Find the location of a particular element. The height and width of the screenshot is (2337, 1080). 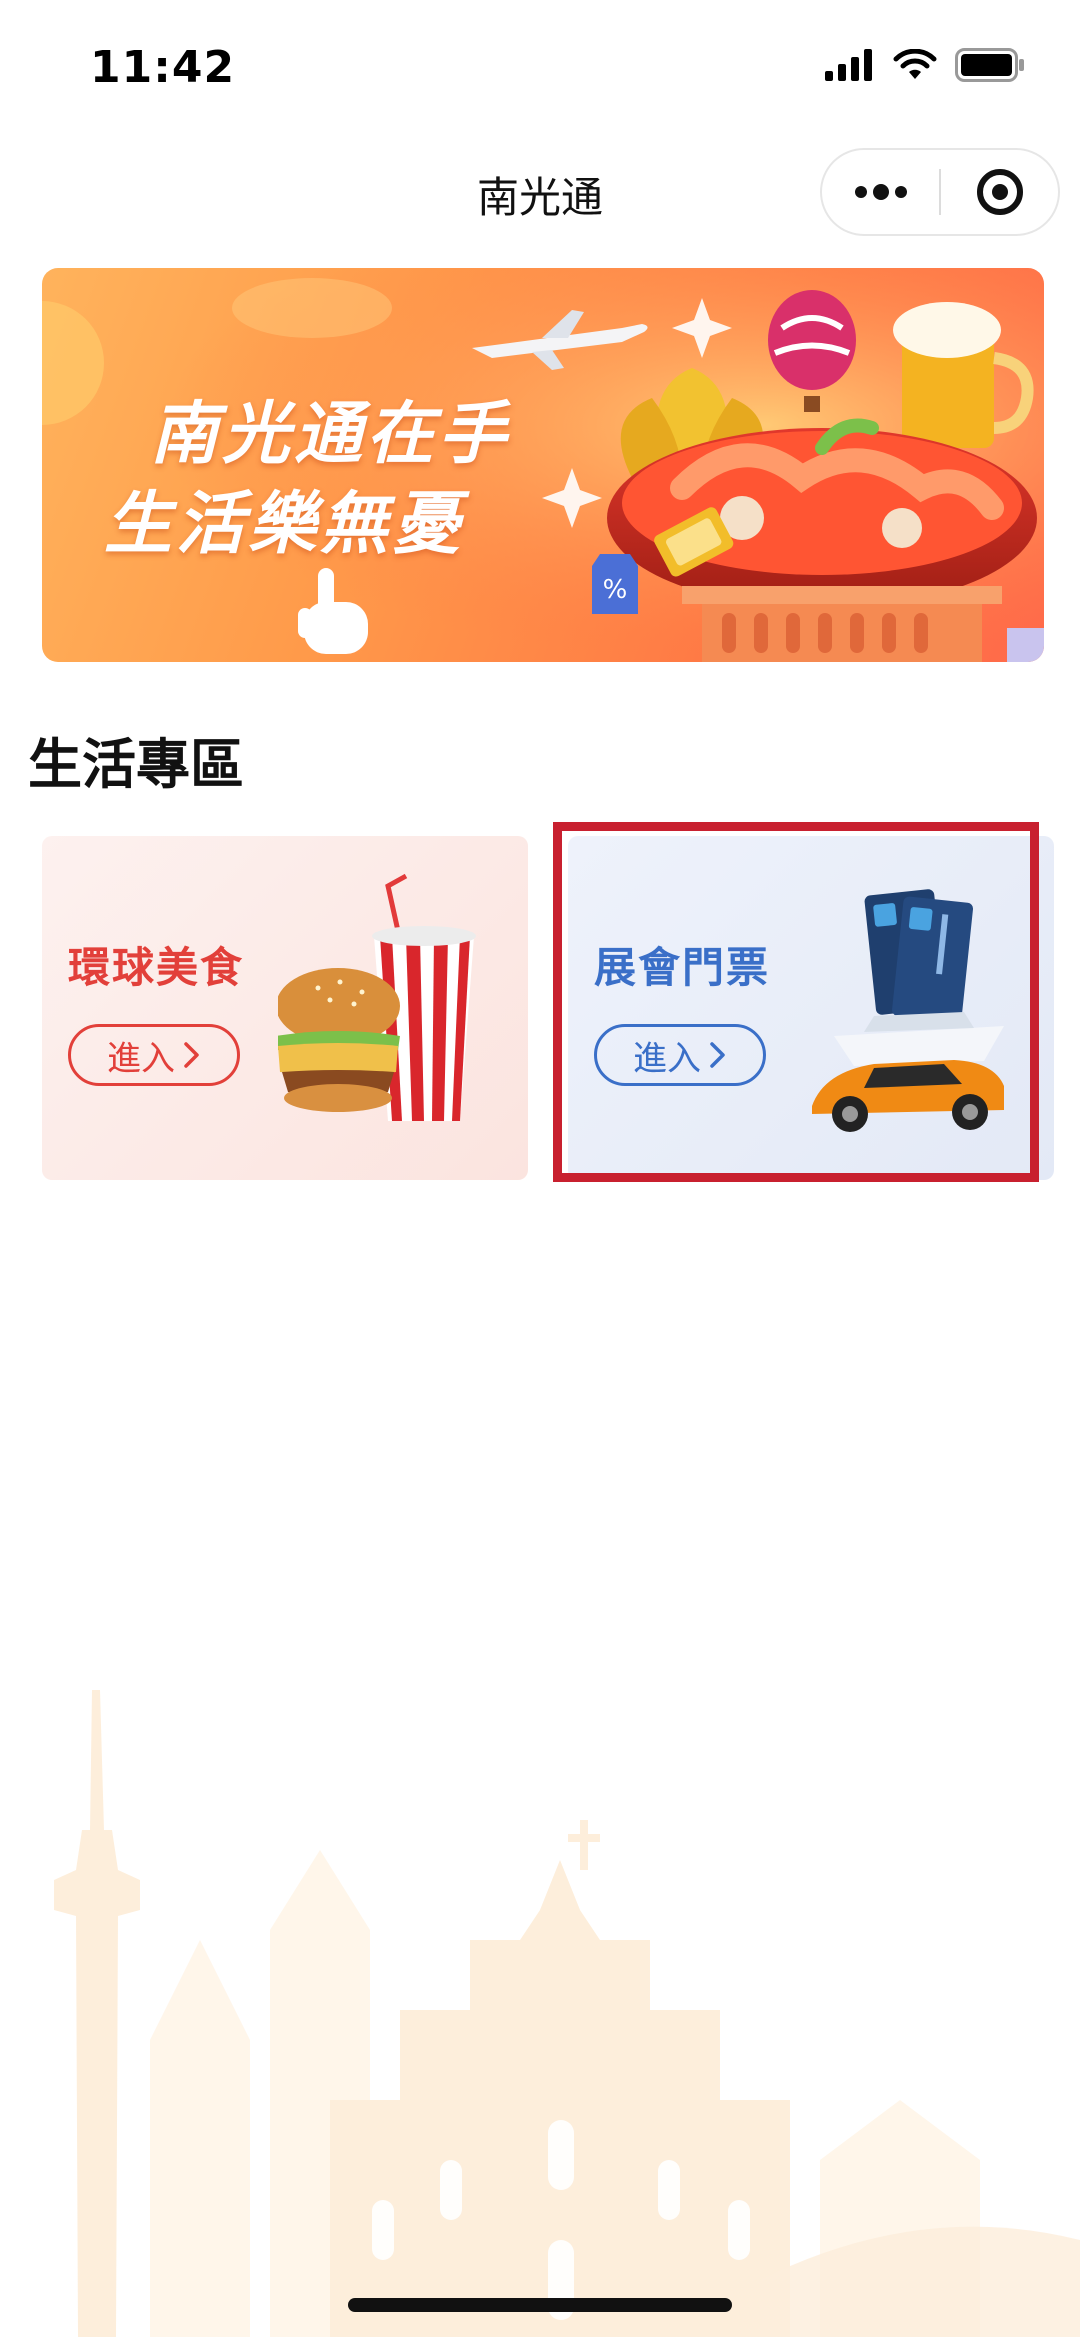

burger-drink-illustration is located at coordinates (377, 997).